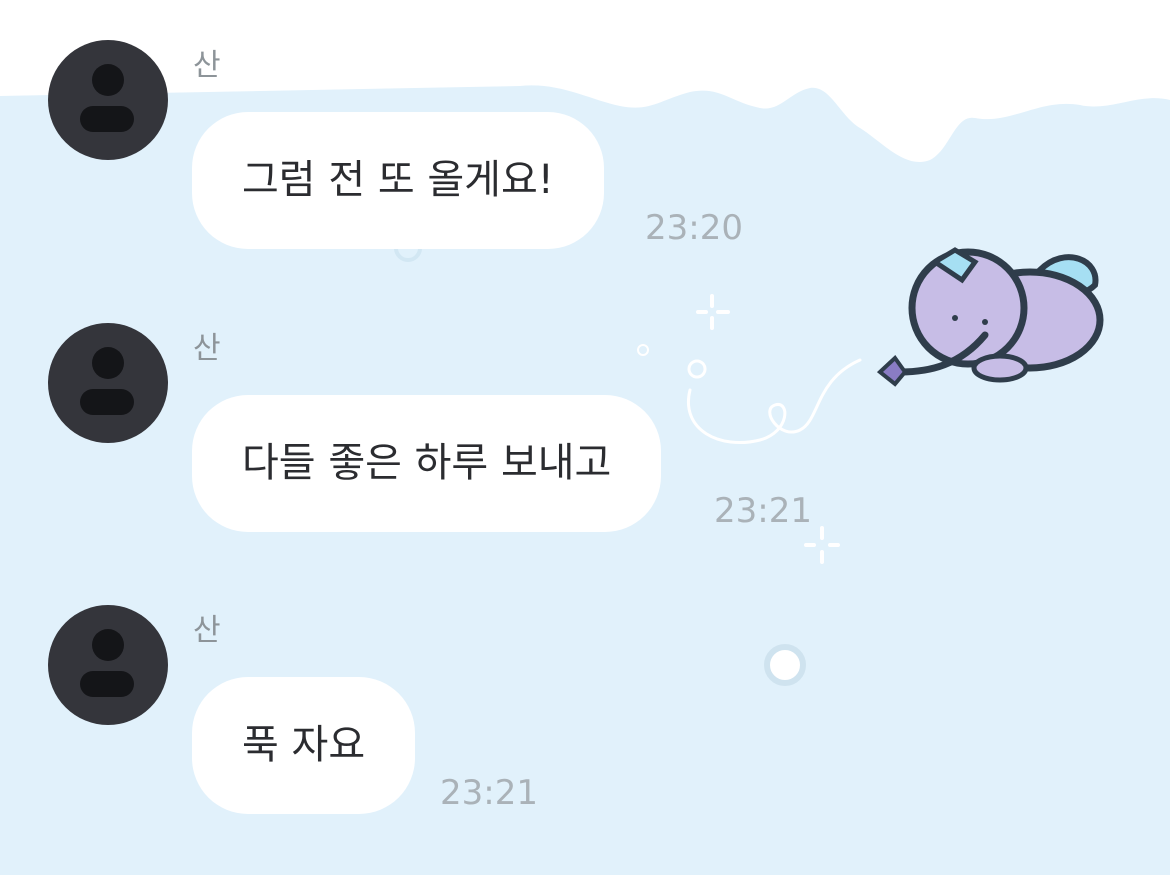 The width and height of the screenshot is (1170, 875). Describe the element at coordinates (427, 463) in the screenshot. I see `message-bubble: 다들 좋은 하루 보내고` at that location.